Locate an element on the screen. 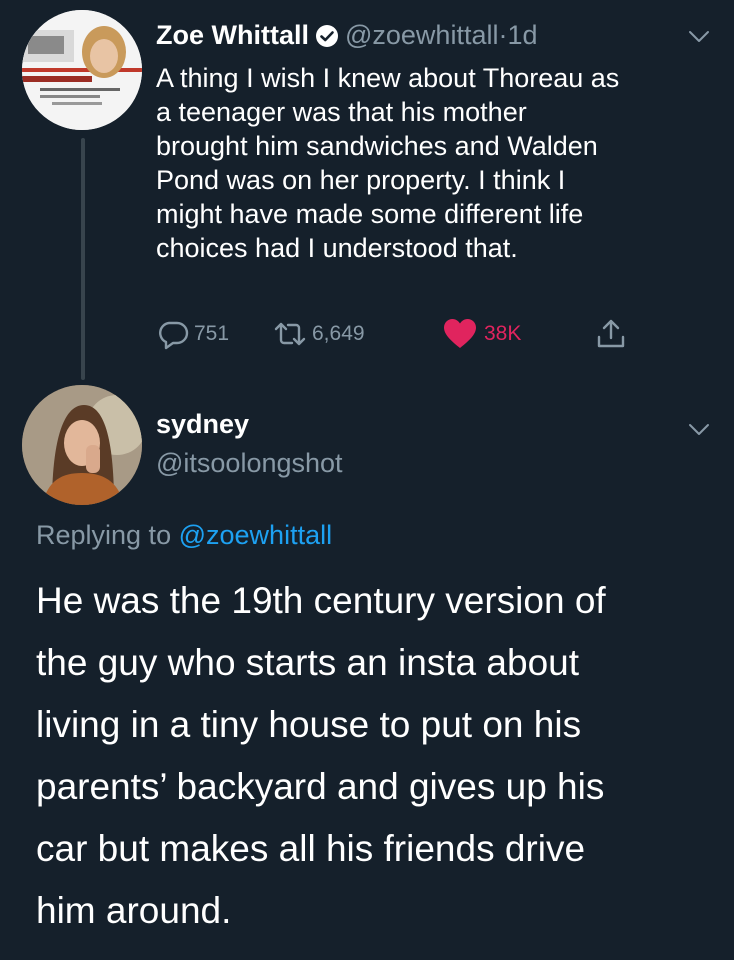 Image resolution: width=734 pixels, height=960 pixels. heart-icon is located at coordinates (460, 333).